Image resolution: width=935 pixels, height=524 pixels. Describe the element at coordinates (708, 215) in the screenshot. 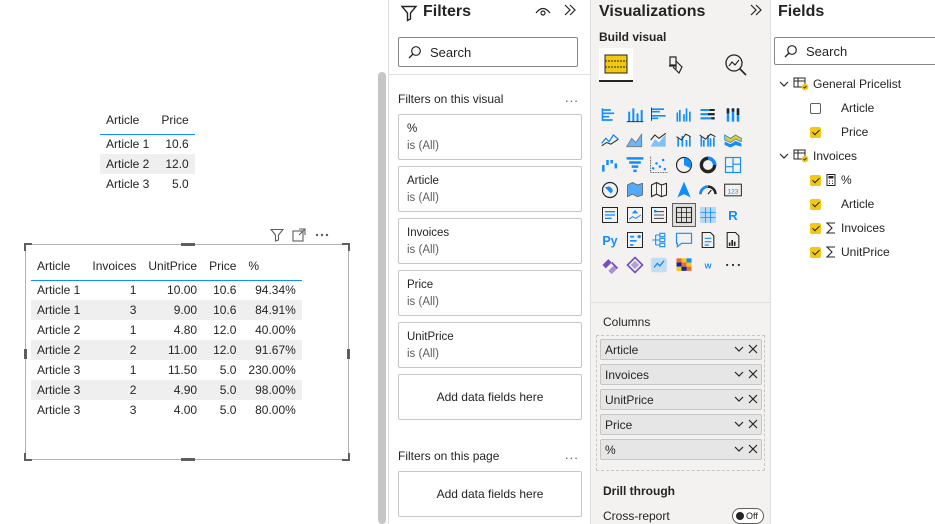

I see `matrix-icon` at that location.